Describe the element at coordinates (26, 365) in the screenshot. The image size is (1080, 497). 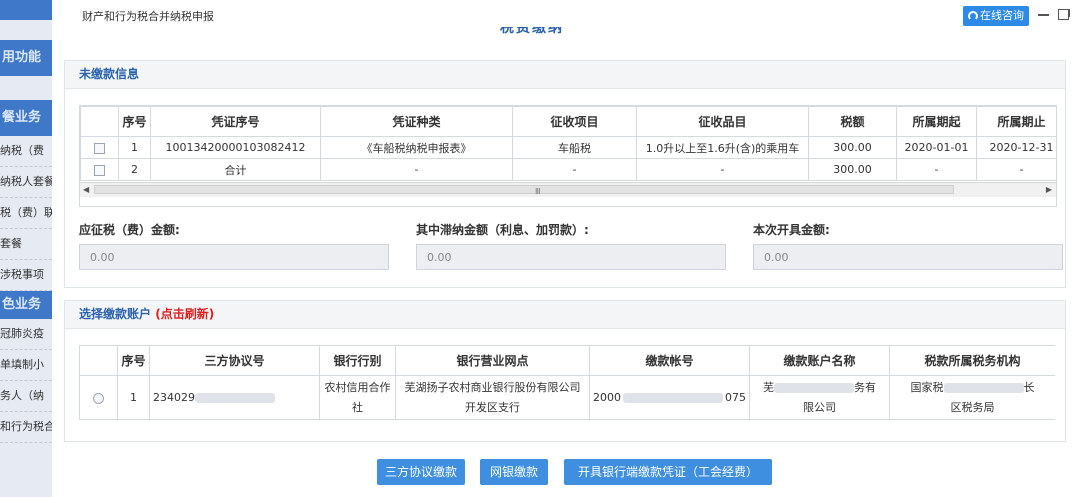
I see `sidebar-item: 单填制小` at that location.